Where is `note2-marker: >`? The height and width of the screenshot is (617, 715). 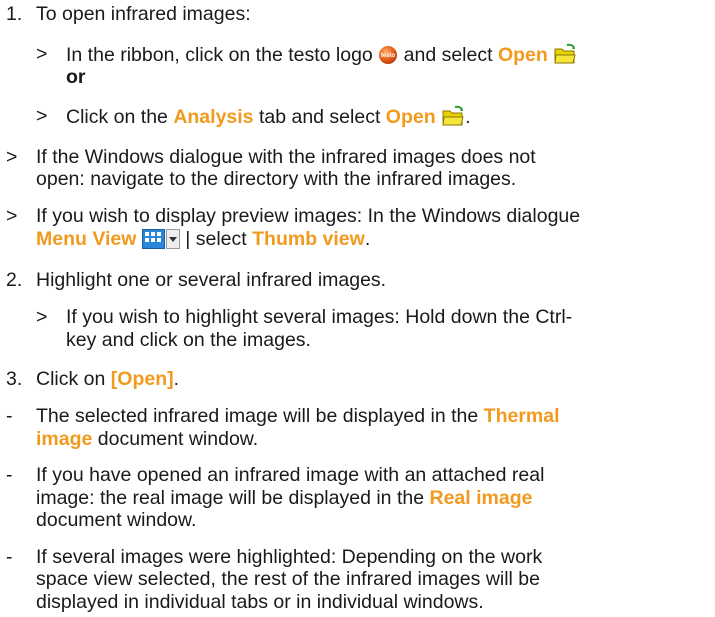
note2-marker: > is located at coordinates (12, 215).